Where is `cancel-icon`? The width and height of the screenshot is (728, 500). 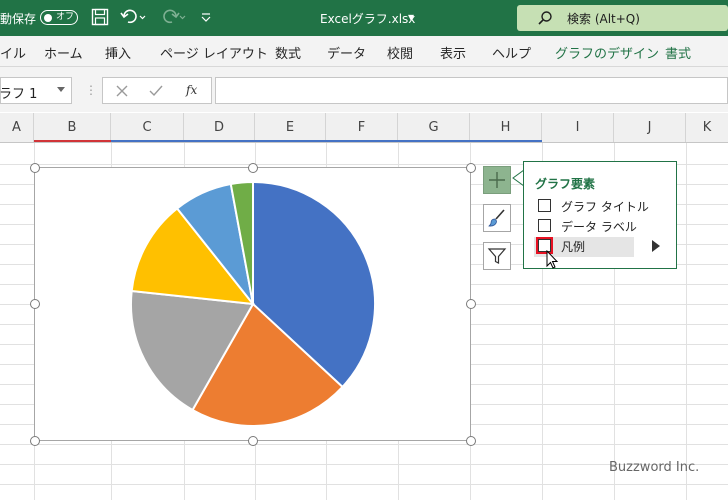
cancel-icon is located at coordinates (122, 91).